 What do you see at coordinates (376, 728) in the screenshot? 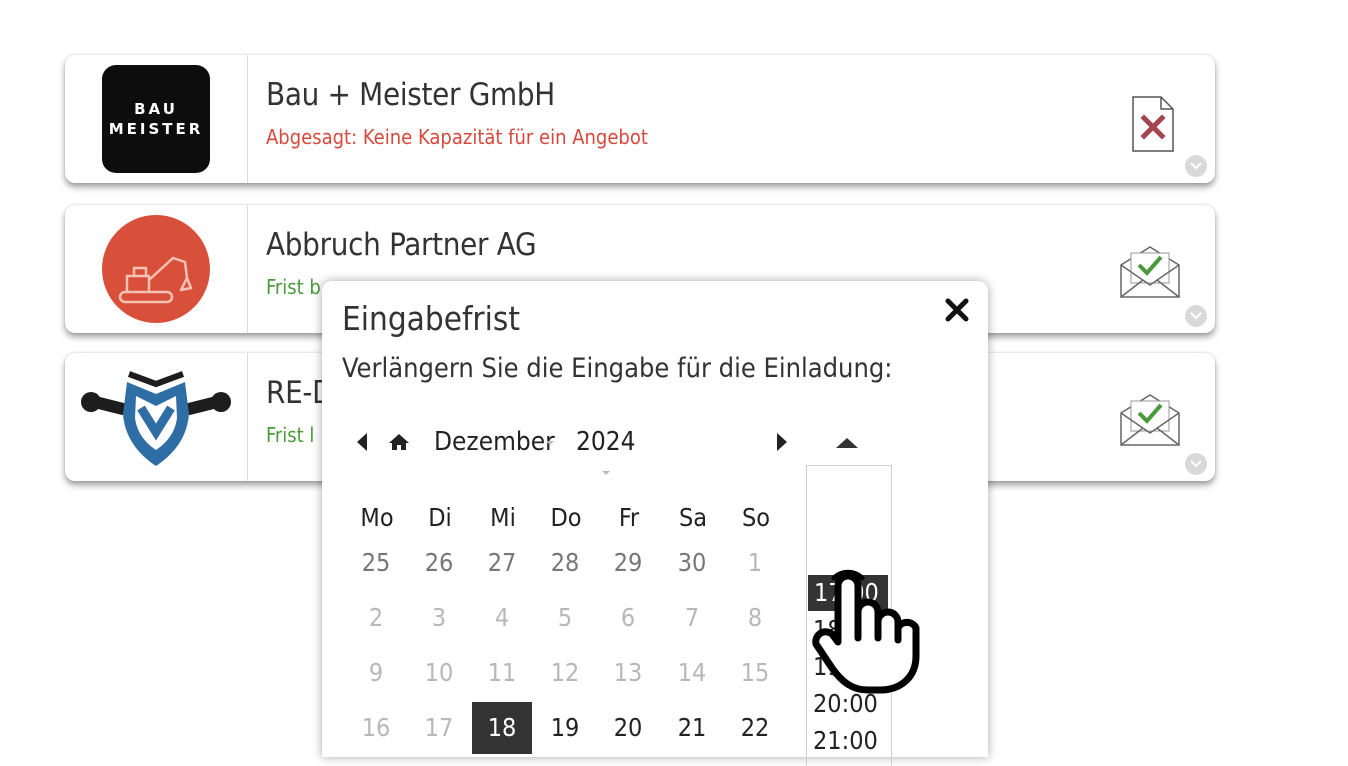
I see `calendar-day: 16` at bounding box center [376, 728].